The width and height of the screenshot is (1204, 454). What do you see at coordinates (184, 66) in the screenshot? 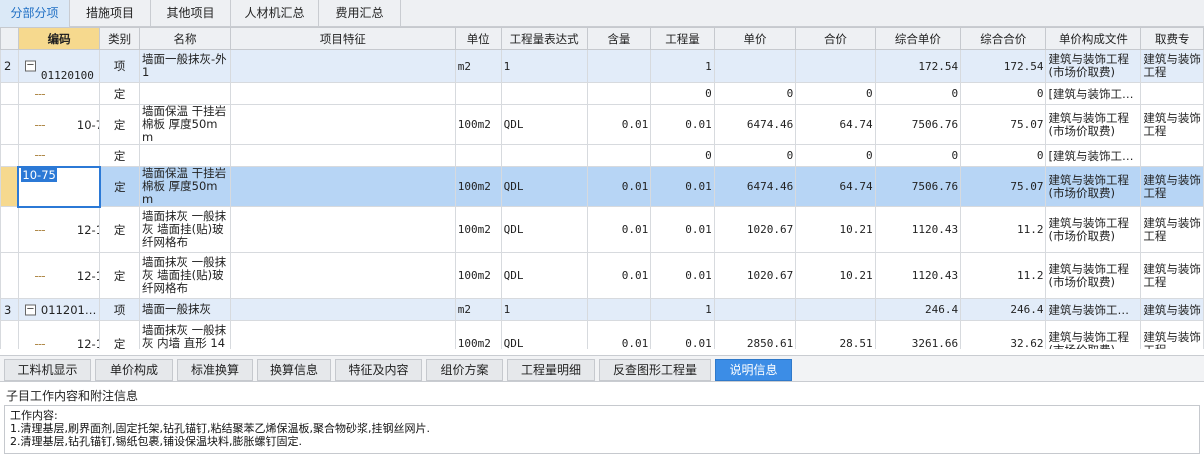
I see `name-cell: 墙面一般抹灰-外1` at bounding box center [184, 66].